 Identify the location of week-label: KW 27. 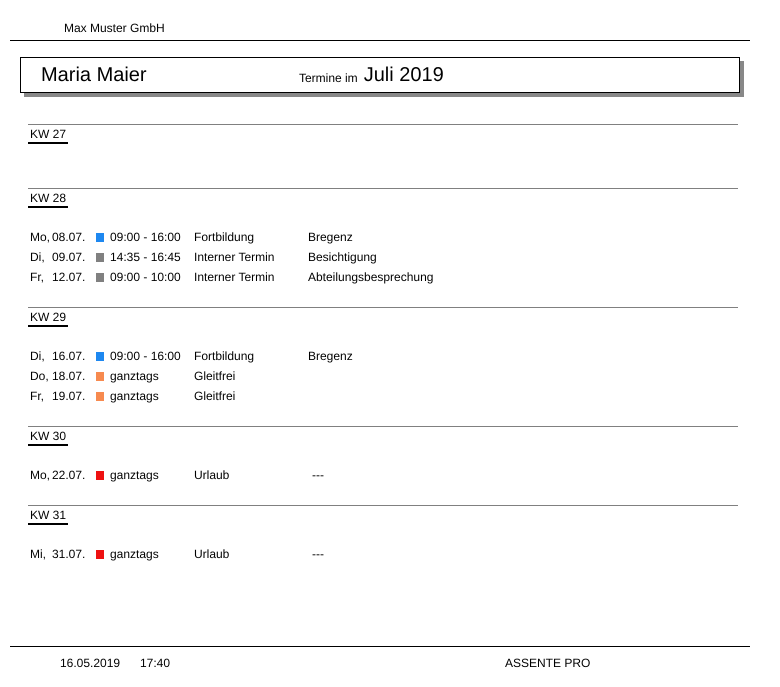
(48, 135).